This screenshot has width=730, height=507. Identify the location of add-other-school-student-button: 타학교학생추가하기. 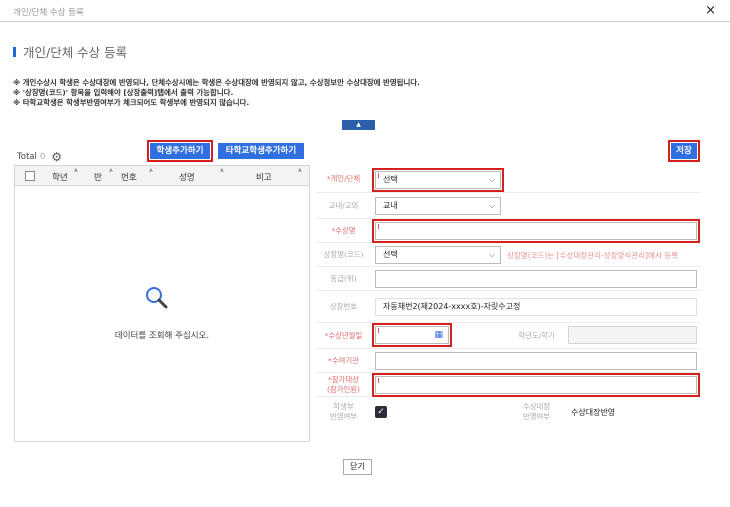
(261, 151).